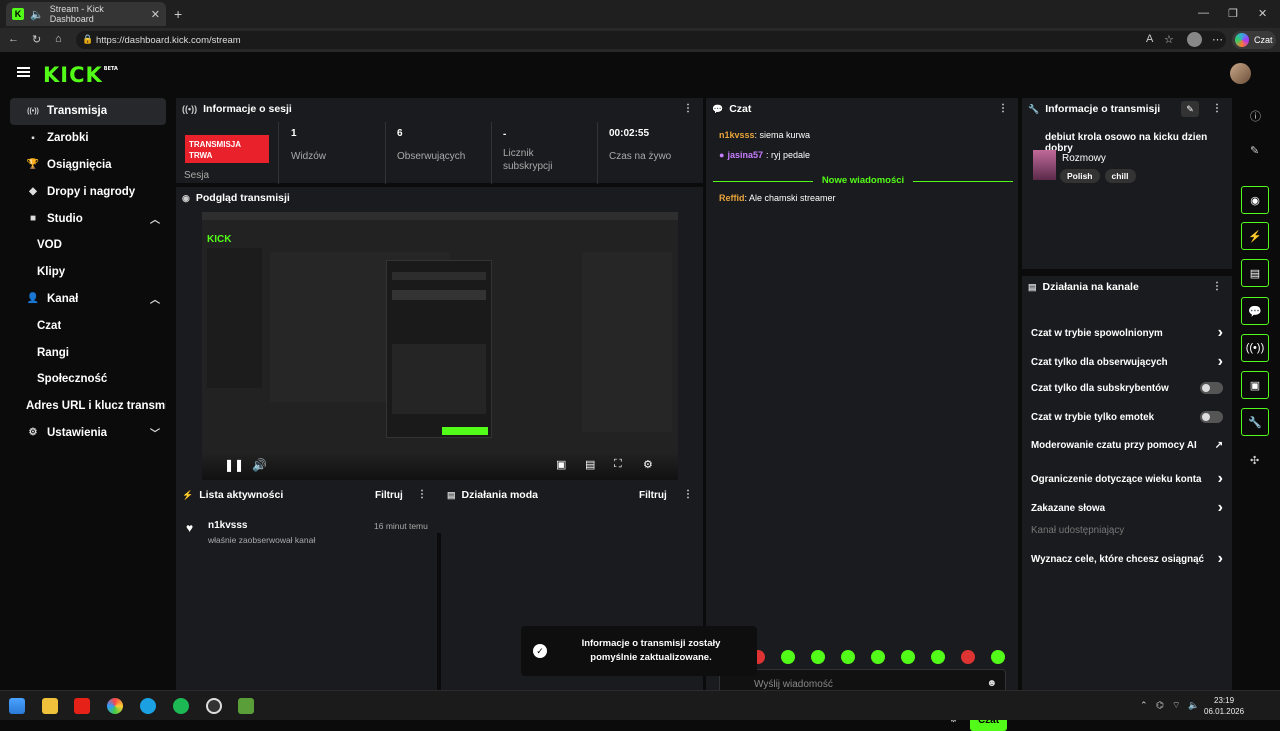  Describe the element at coordinates (23, 72) in the screenshot. I see `hamburger-menu-icon` at that location.